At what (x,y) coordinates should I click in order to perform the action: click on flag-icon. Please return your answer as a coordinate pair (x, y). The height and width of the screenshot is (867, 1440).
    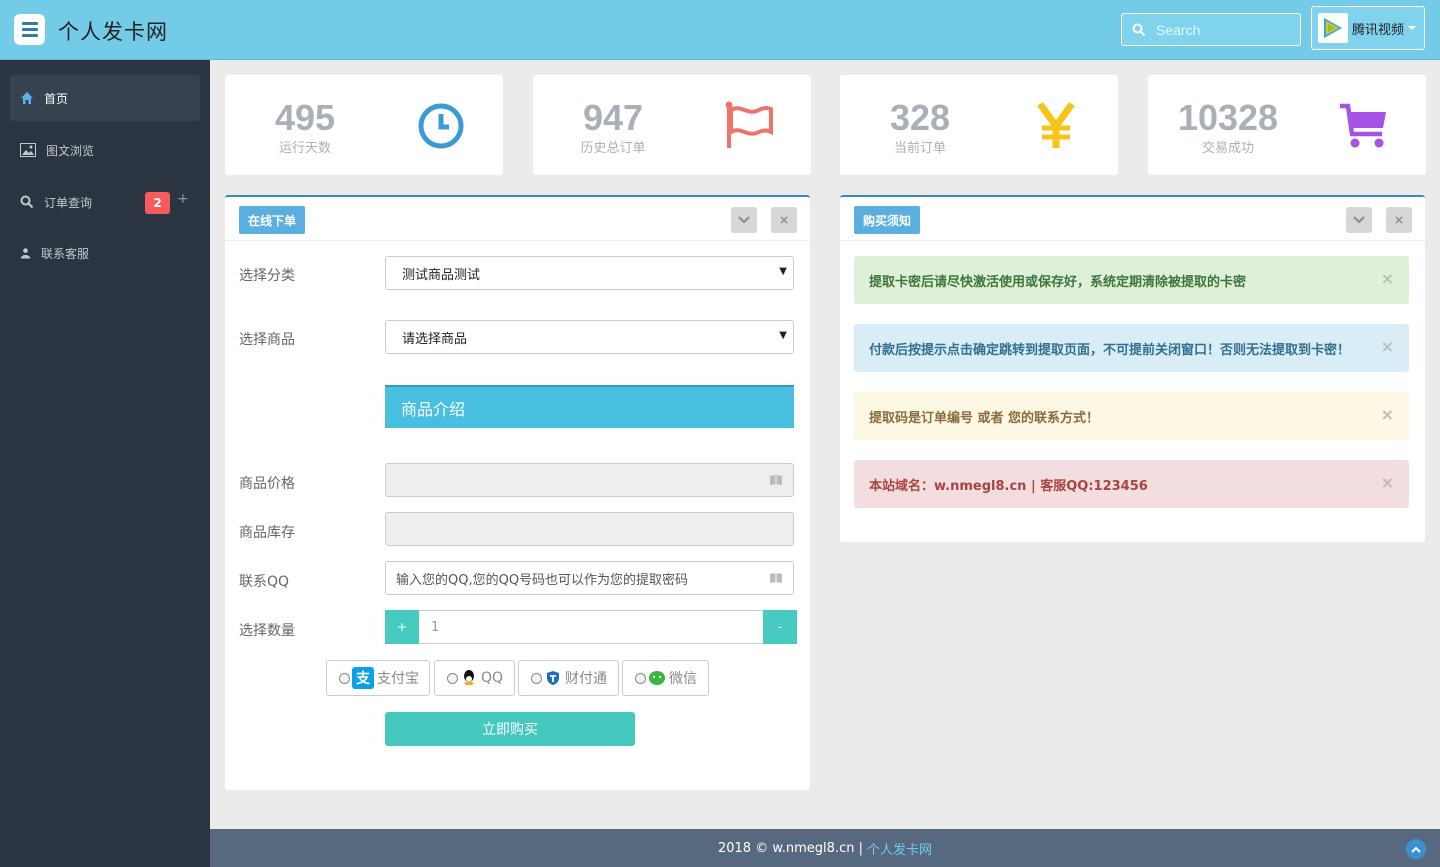
    Looking at the image, I should click on (749, 124).